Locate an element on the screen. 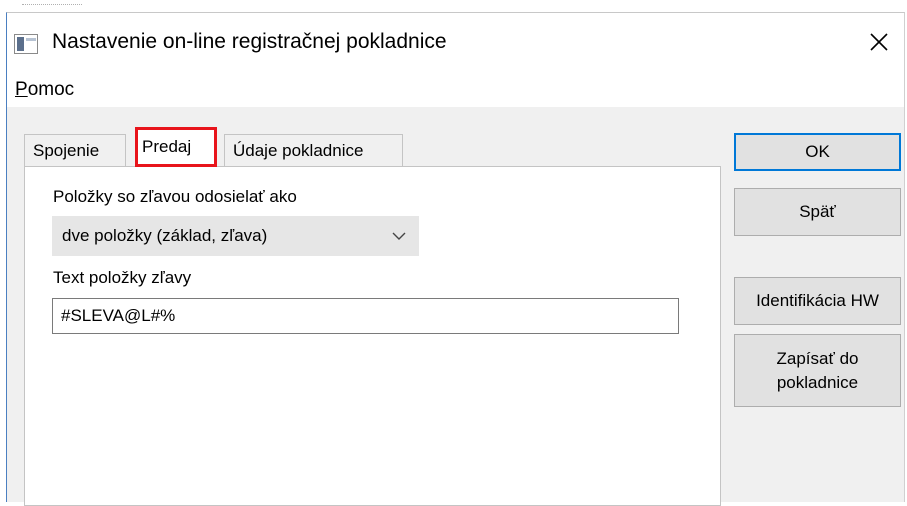 The image size is (907, 506). background-fragment is located at coordinates (52, 2).